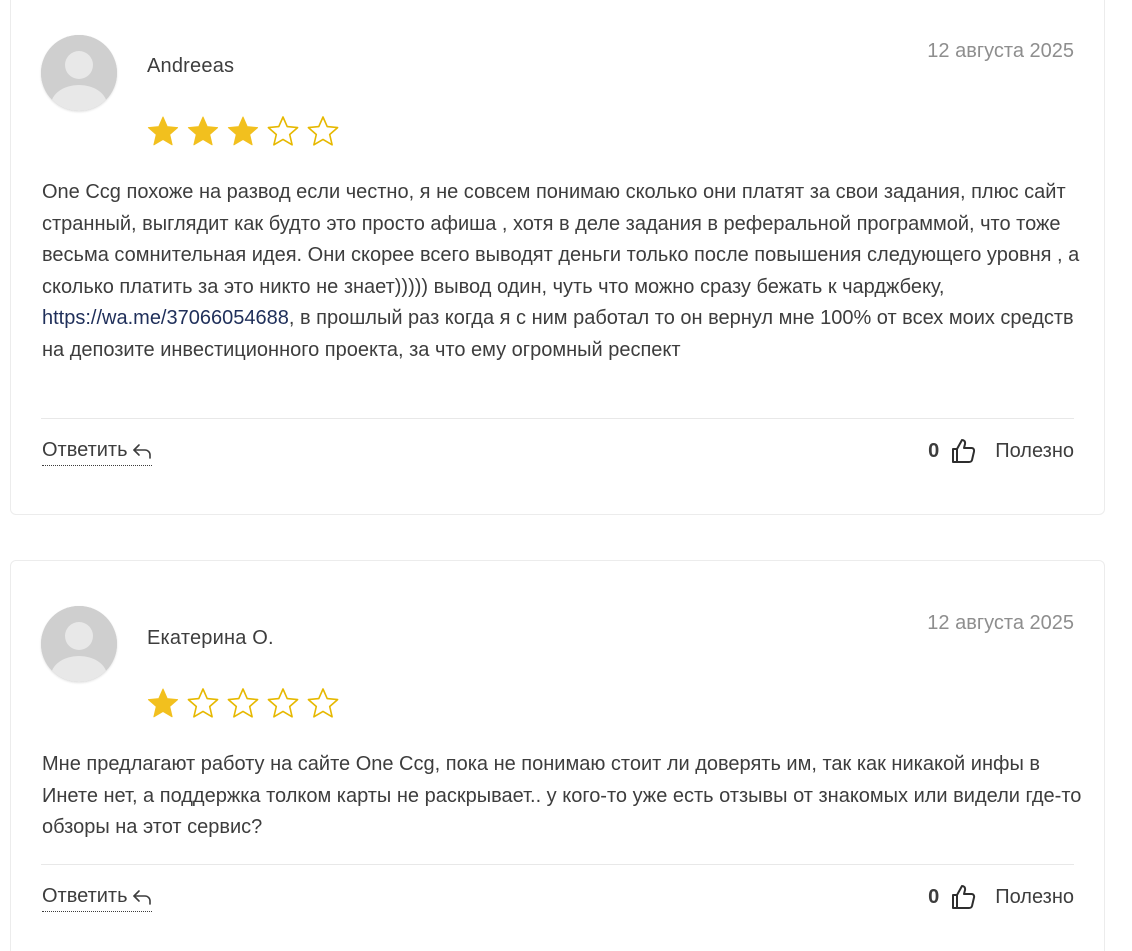 The height and width of the screenshot is (951, 1132). Describe the element at coordinates (210, 638) in the screenshot. I see `review-author: Екатерина О.` at that location.